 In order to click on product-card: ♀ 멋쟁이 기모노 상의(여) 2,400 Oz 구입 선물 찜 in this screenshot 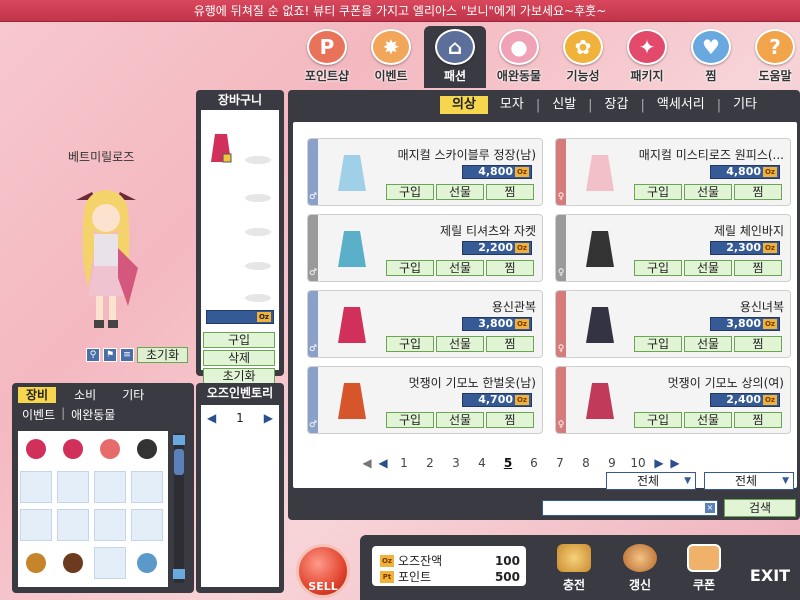, I will do `click(673, 400)`.